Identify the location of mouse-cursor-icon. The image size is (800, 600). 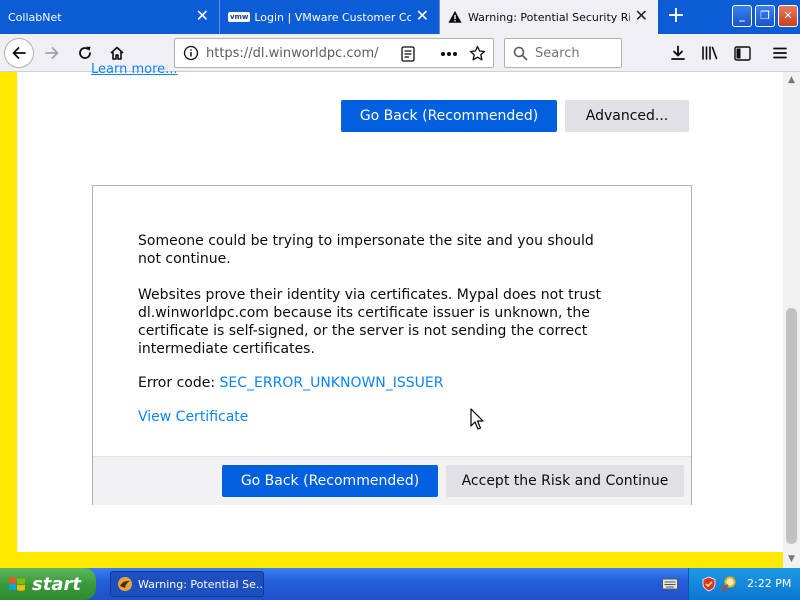
(477, 419).